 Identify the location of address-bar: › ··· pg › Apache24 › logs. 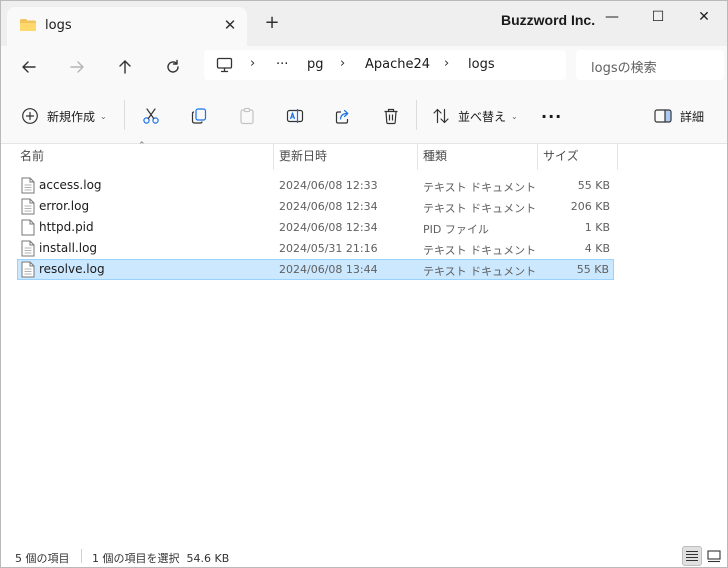
(385, 65).